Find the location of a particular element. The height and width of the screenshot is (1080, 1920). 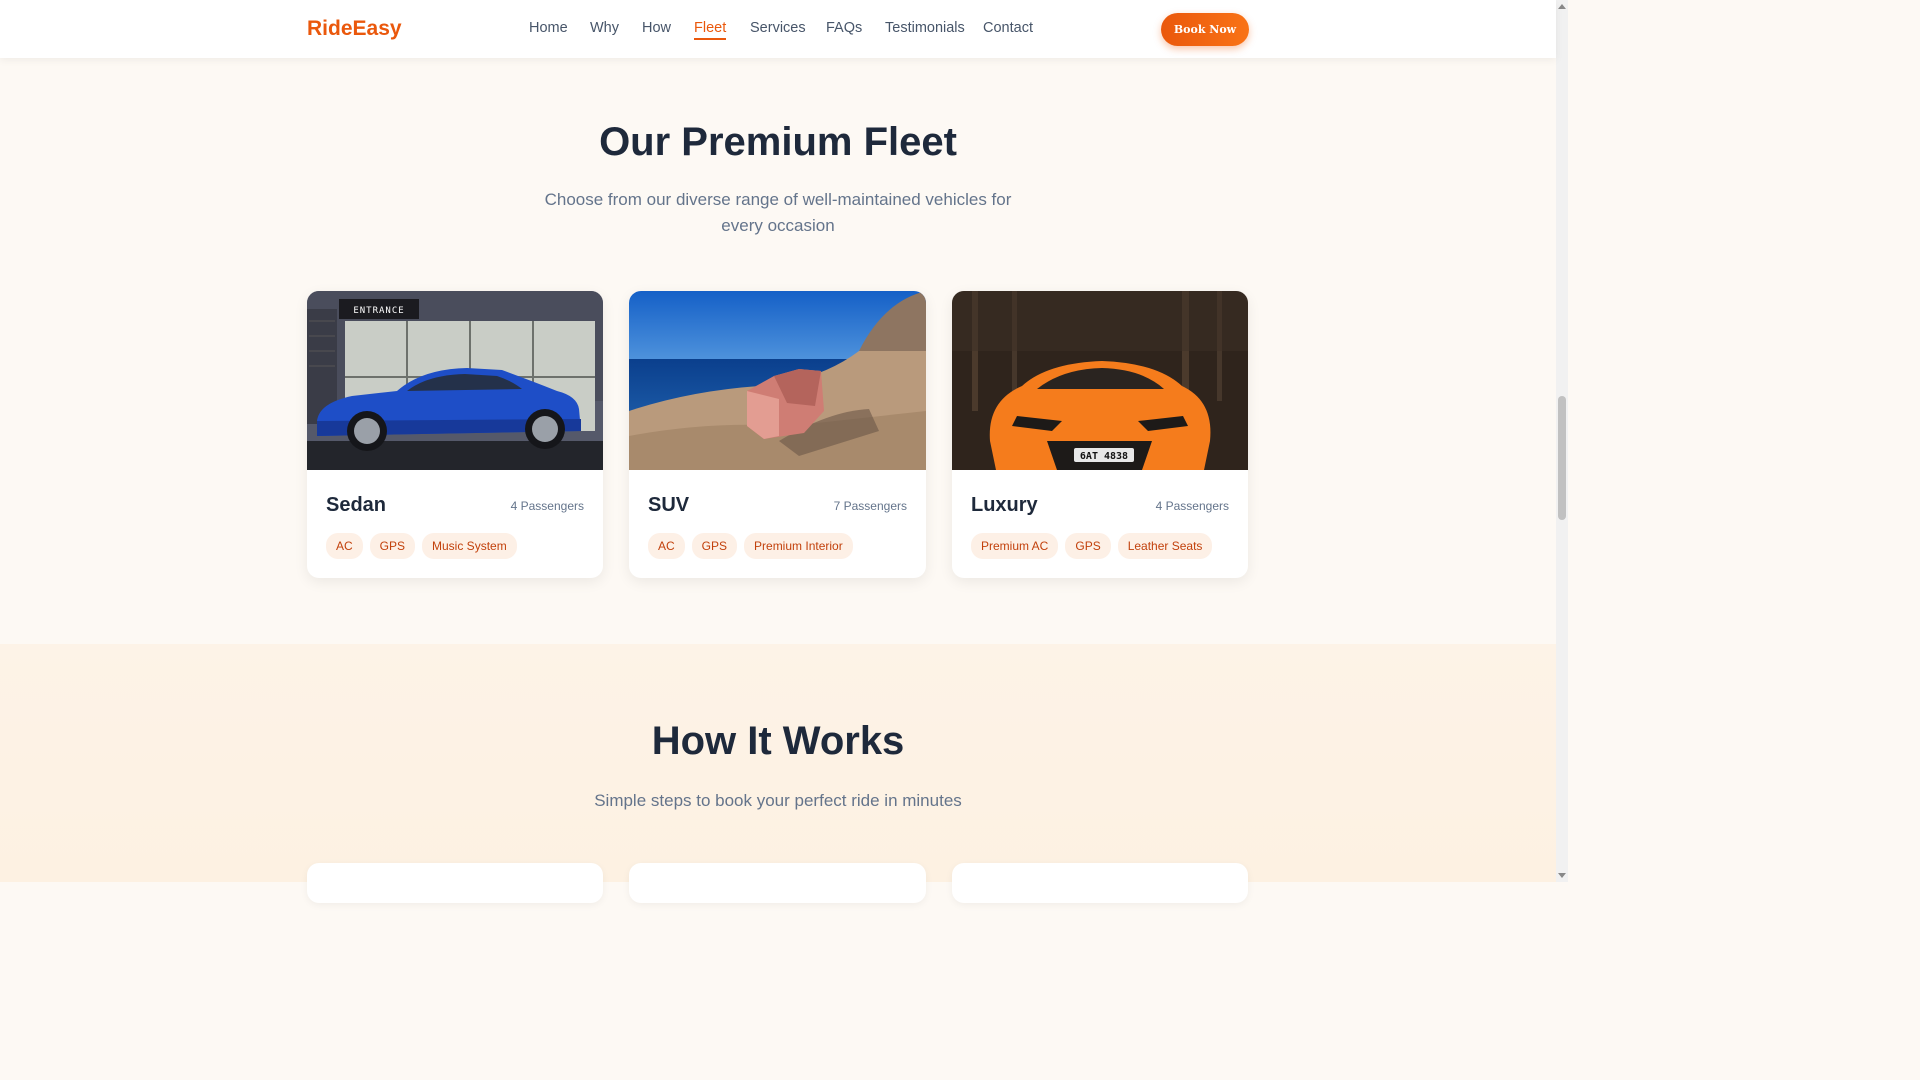

suv-image is located at coordinates (777, 380).